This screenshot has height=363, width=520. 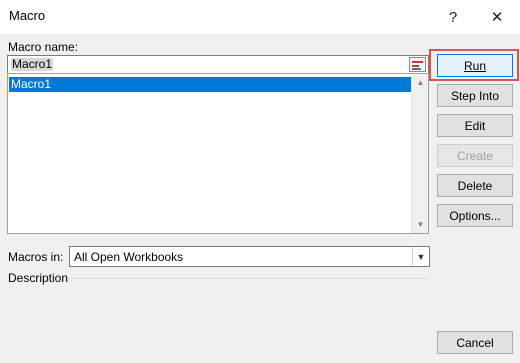 What do you see at coordinates (420, 256) in the screenshot?
I see `chevron-down-icon: ▼` at bounding box center [420, 256].